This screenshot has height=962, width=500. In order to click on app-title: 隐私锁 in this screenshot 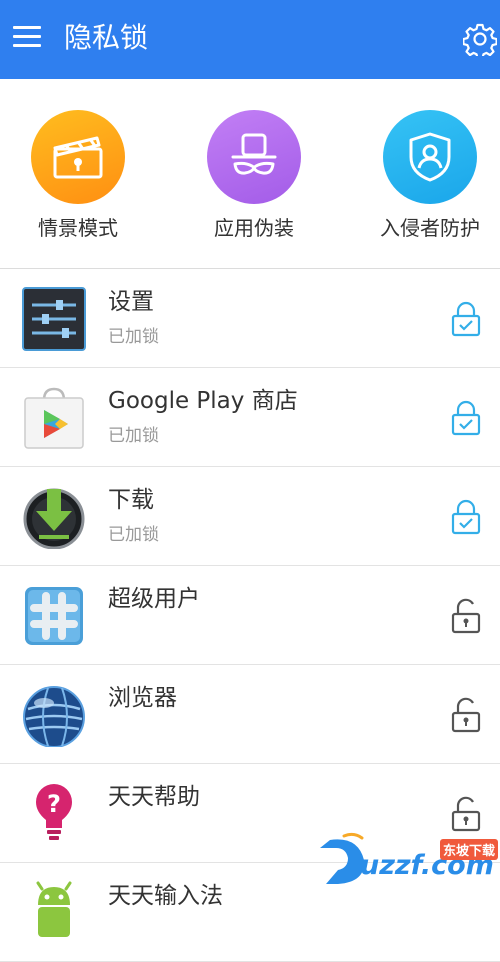, I will do `click(106, 37)`.